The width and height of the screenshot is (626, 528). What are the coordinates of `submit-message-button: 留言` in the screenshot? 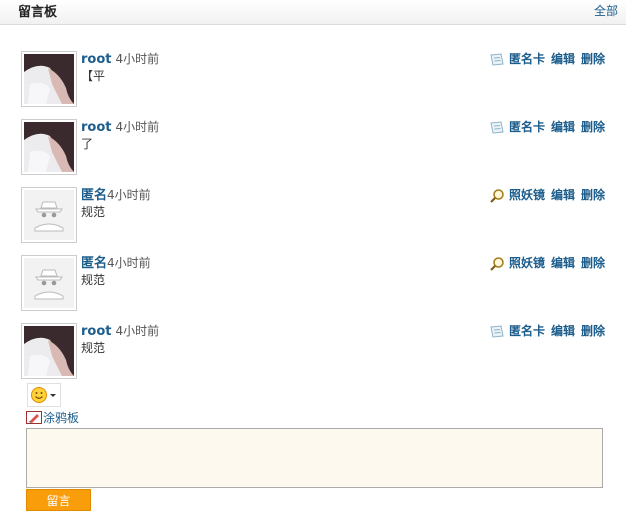 It's located at (58, 500).